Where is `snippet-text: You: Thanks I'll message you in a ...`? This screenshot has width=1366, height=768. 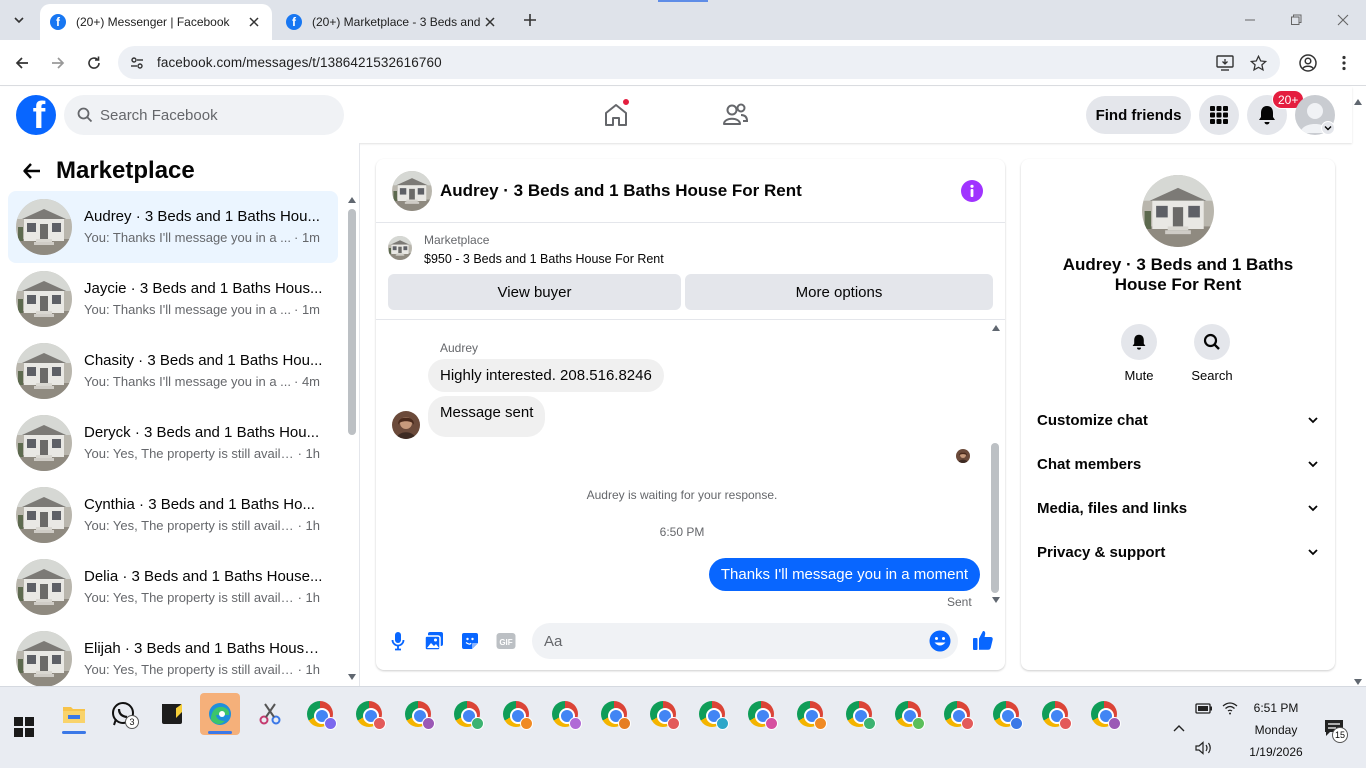
snippet-text: You: Thanks I'll message you in a ... is located at coordinates (187, 309).